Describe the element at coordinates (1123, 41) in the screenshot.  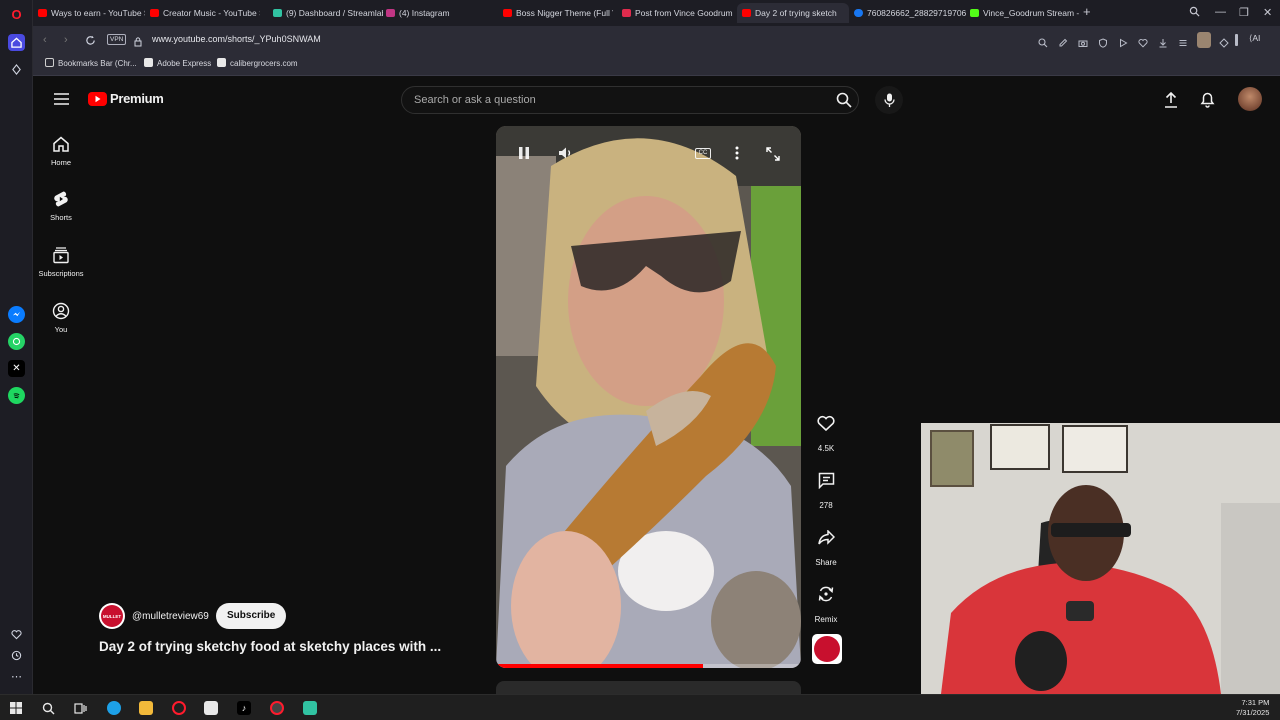
I see `player-icon` at that location.